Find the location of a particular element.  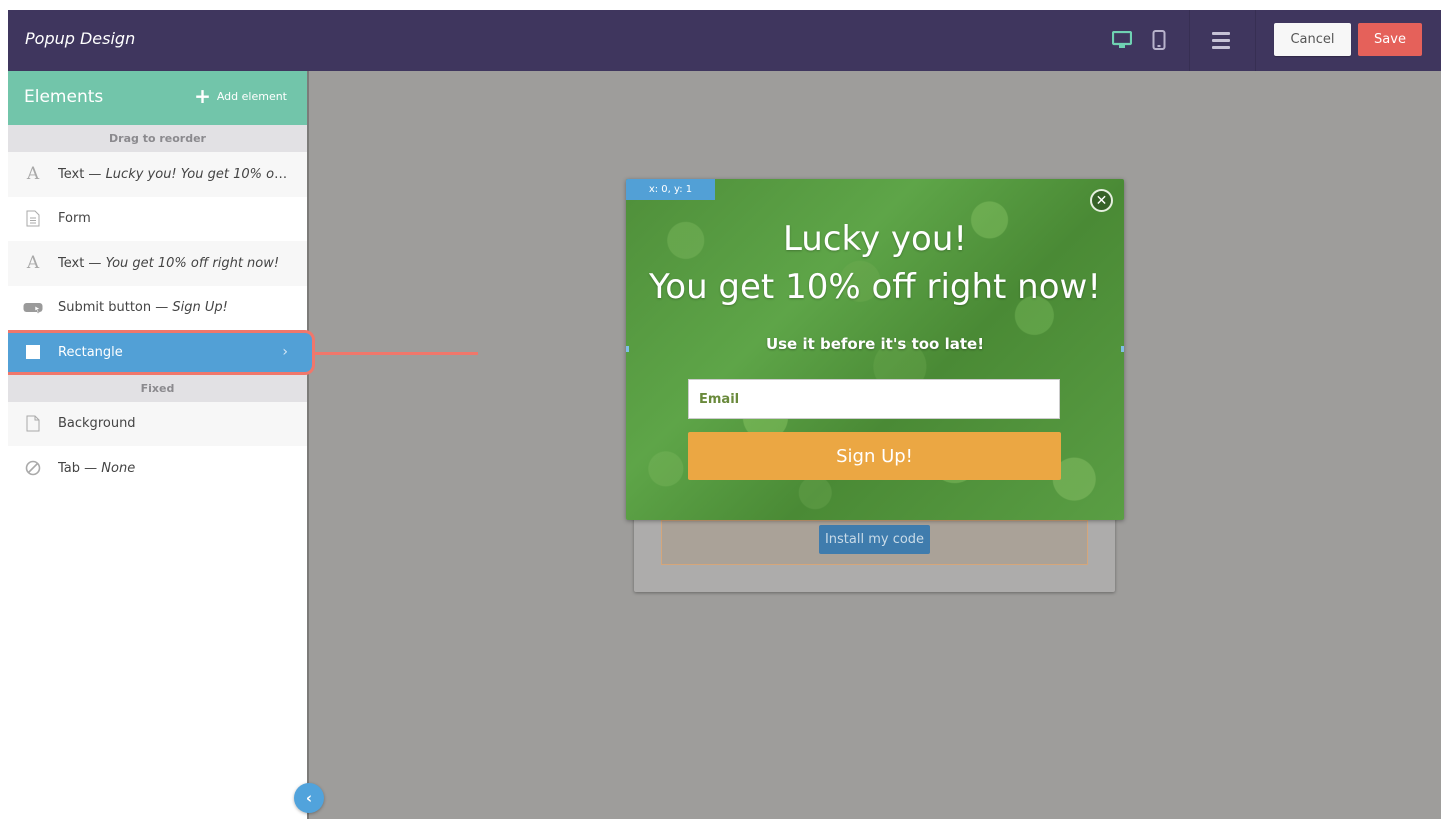

sidebar-title: Elements is located at coordinates (64, 97).